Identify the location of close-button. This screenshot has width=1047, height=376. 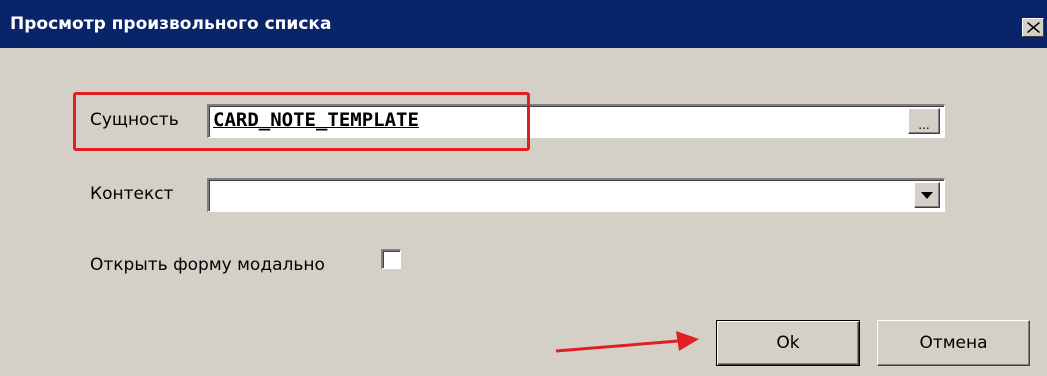
(1033, 27).